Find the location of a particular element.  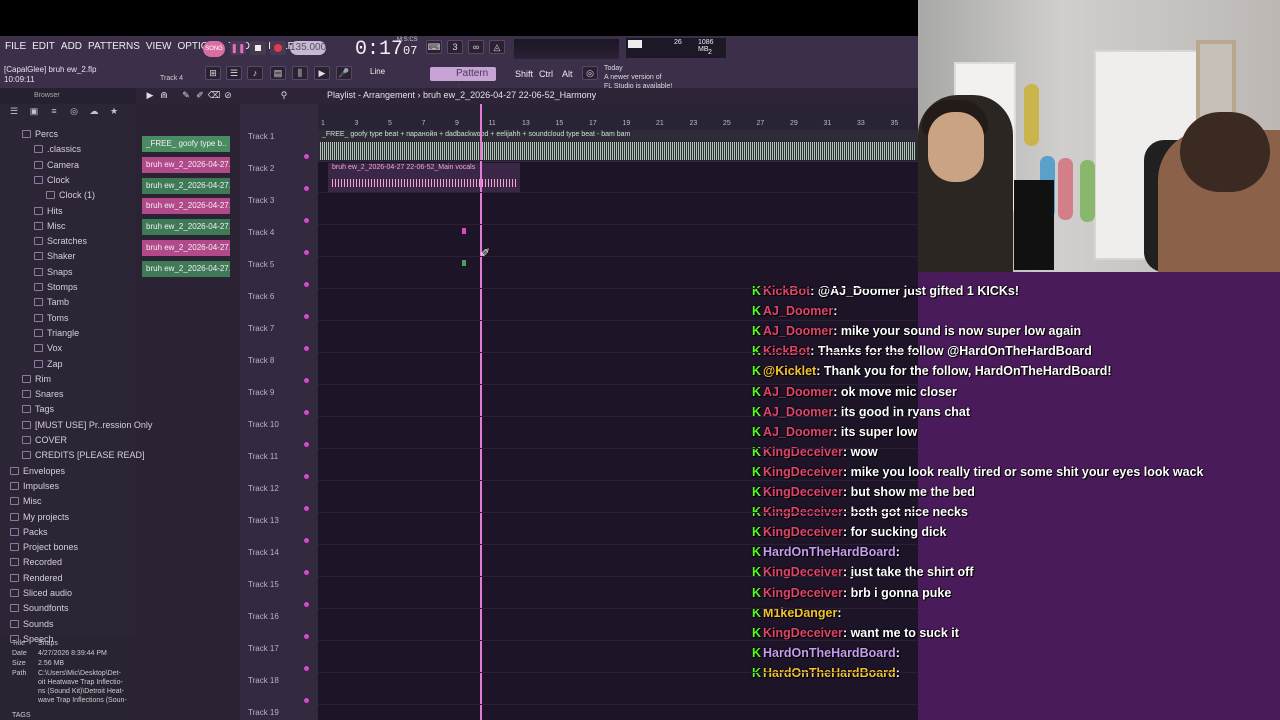

browser-folder-icon: ▣ is located at coordinates (34, 112).